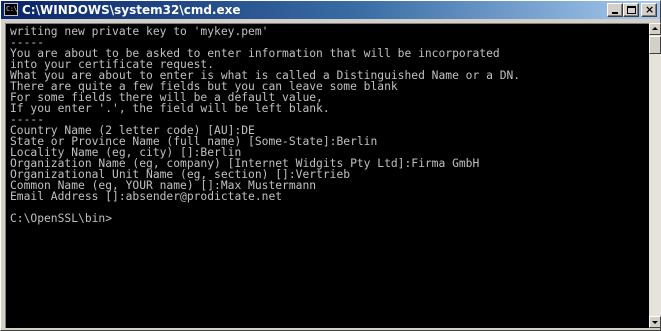 The image size is (661, 331). Describe the element at coordinates (615, 10) in the screenshot. I see `minimize-button` at that location.